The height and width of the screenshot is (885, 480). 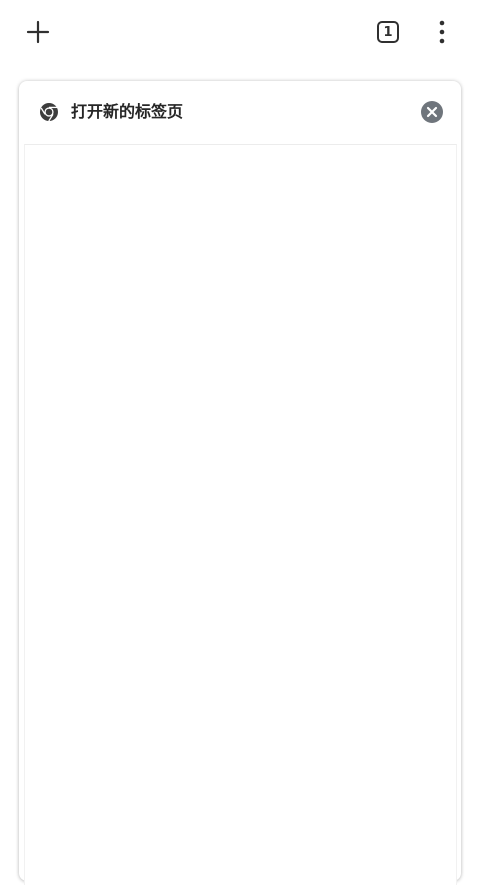 I want to click on tab-switcher-button: 1, so click(x=388, y=32).